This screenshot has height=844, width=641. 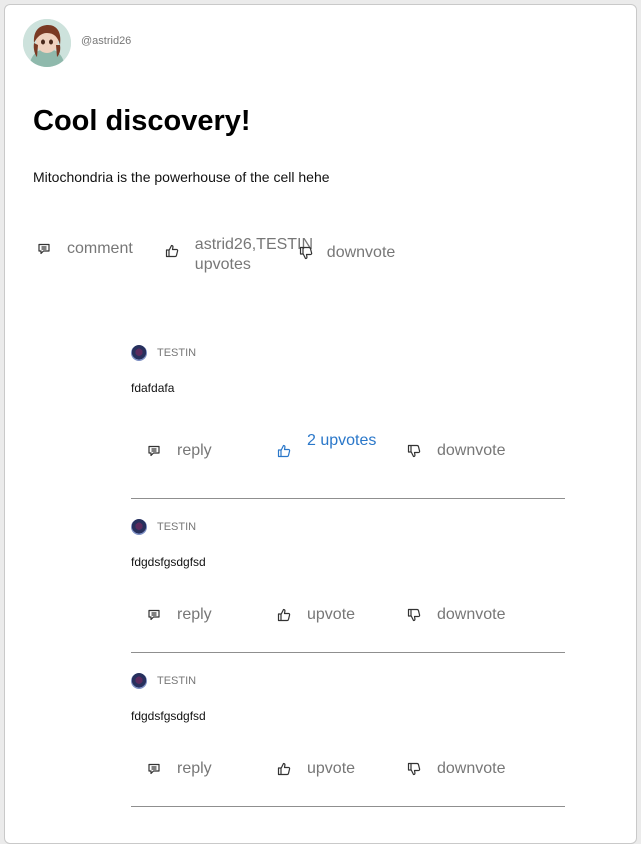 I want to click on comment-label: comment, so click(x=100, y=248).